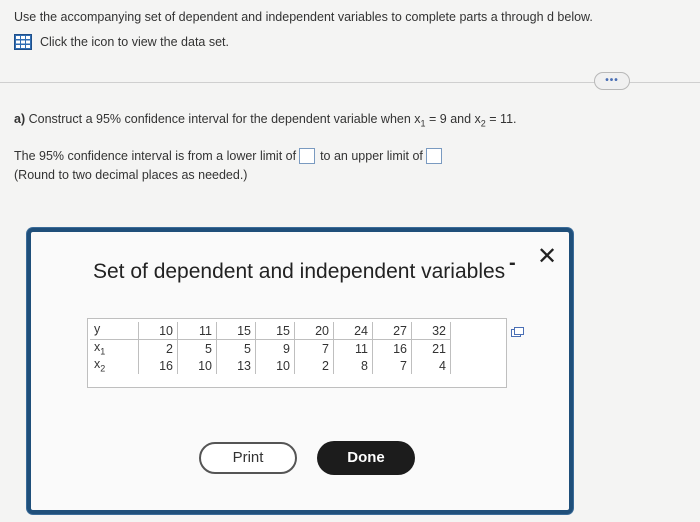  Describe the element at coordinates (353, 365) in the screenshot. I see `table-cell: 8` at that location.